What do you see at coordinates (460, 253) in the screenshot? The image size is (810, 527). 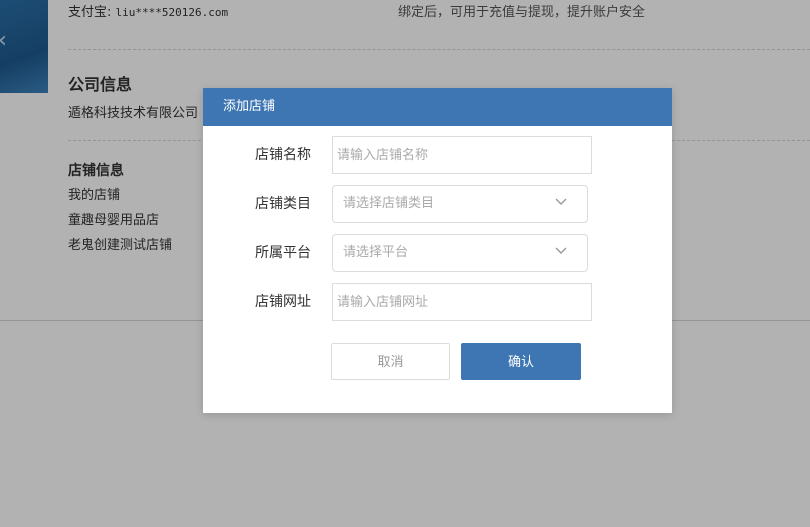 I see `platform-select: 请选择平台` at bounding box center [460, 253].